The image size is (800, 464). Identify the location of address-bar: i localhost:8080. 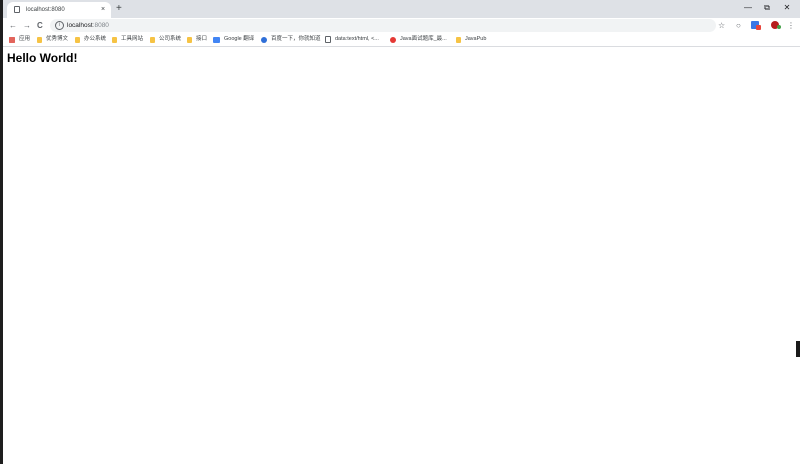
(383, 25).